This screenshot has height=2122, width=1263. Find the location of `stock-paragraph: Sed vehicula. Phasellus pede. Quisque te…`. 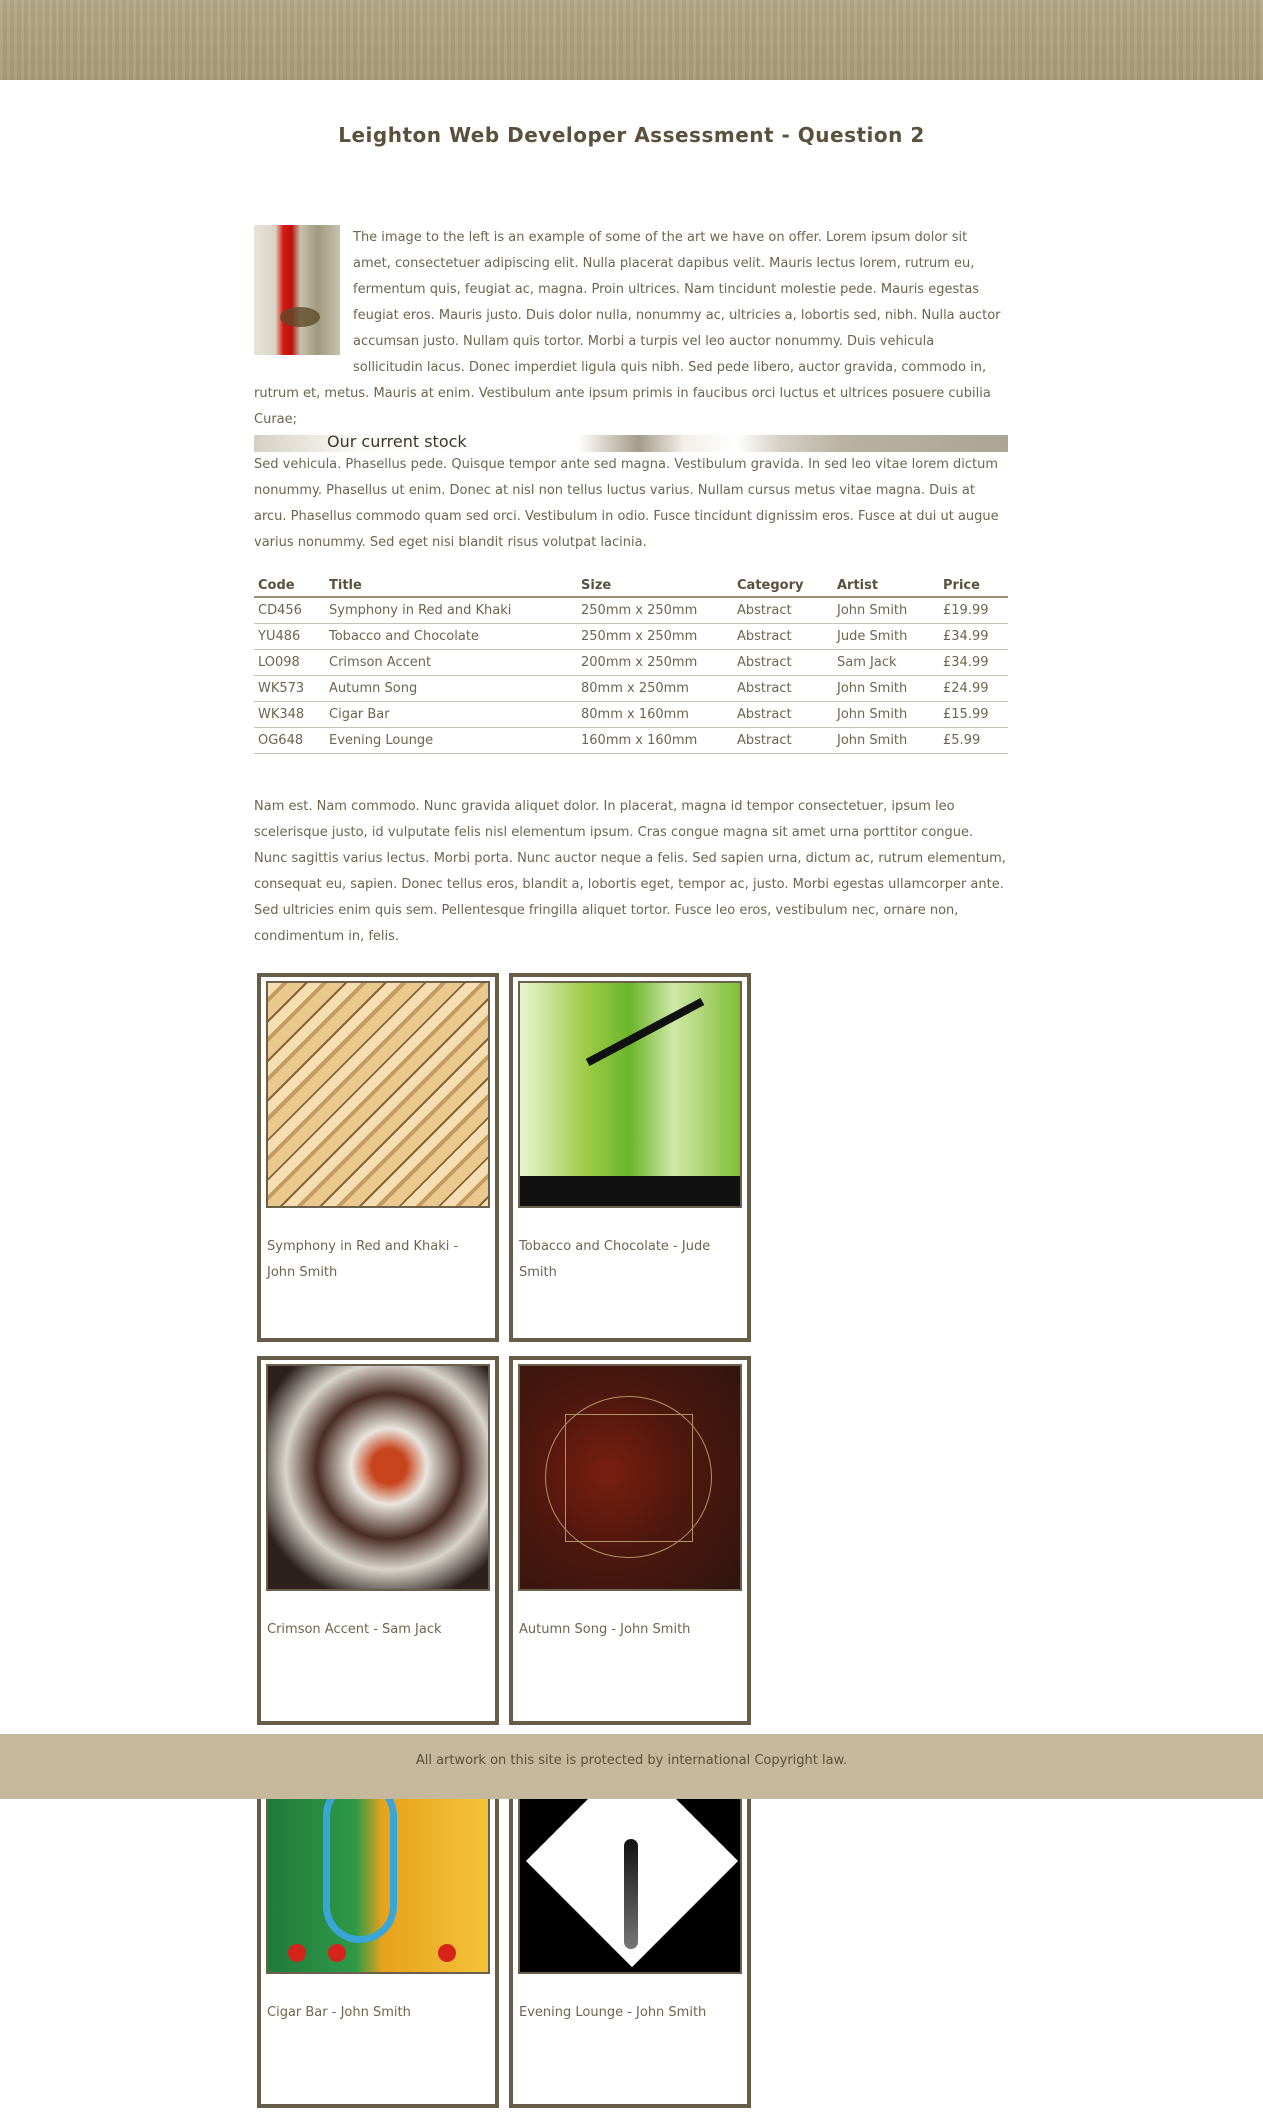

stock-paragraph: Sed vehicula. Phasellus pede. Quisque te… is located at coordinates (626, 503).